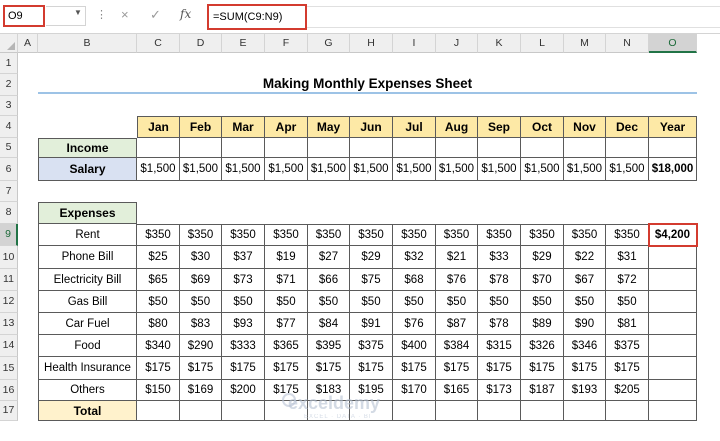 The image size is (720, 441). What do you see at coordinates (371, 257) in the screenshot?
I see `expense-value: $29` at bounding box center [371, 257].